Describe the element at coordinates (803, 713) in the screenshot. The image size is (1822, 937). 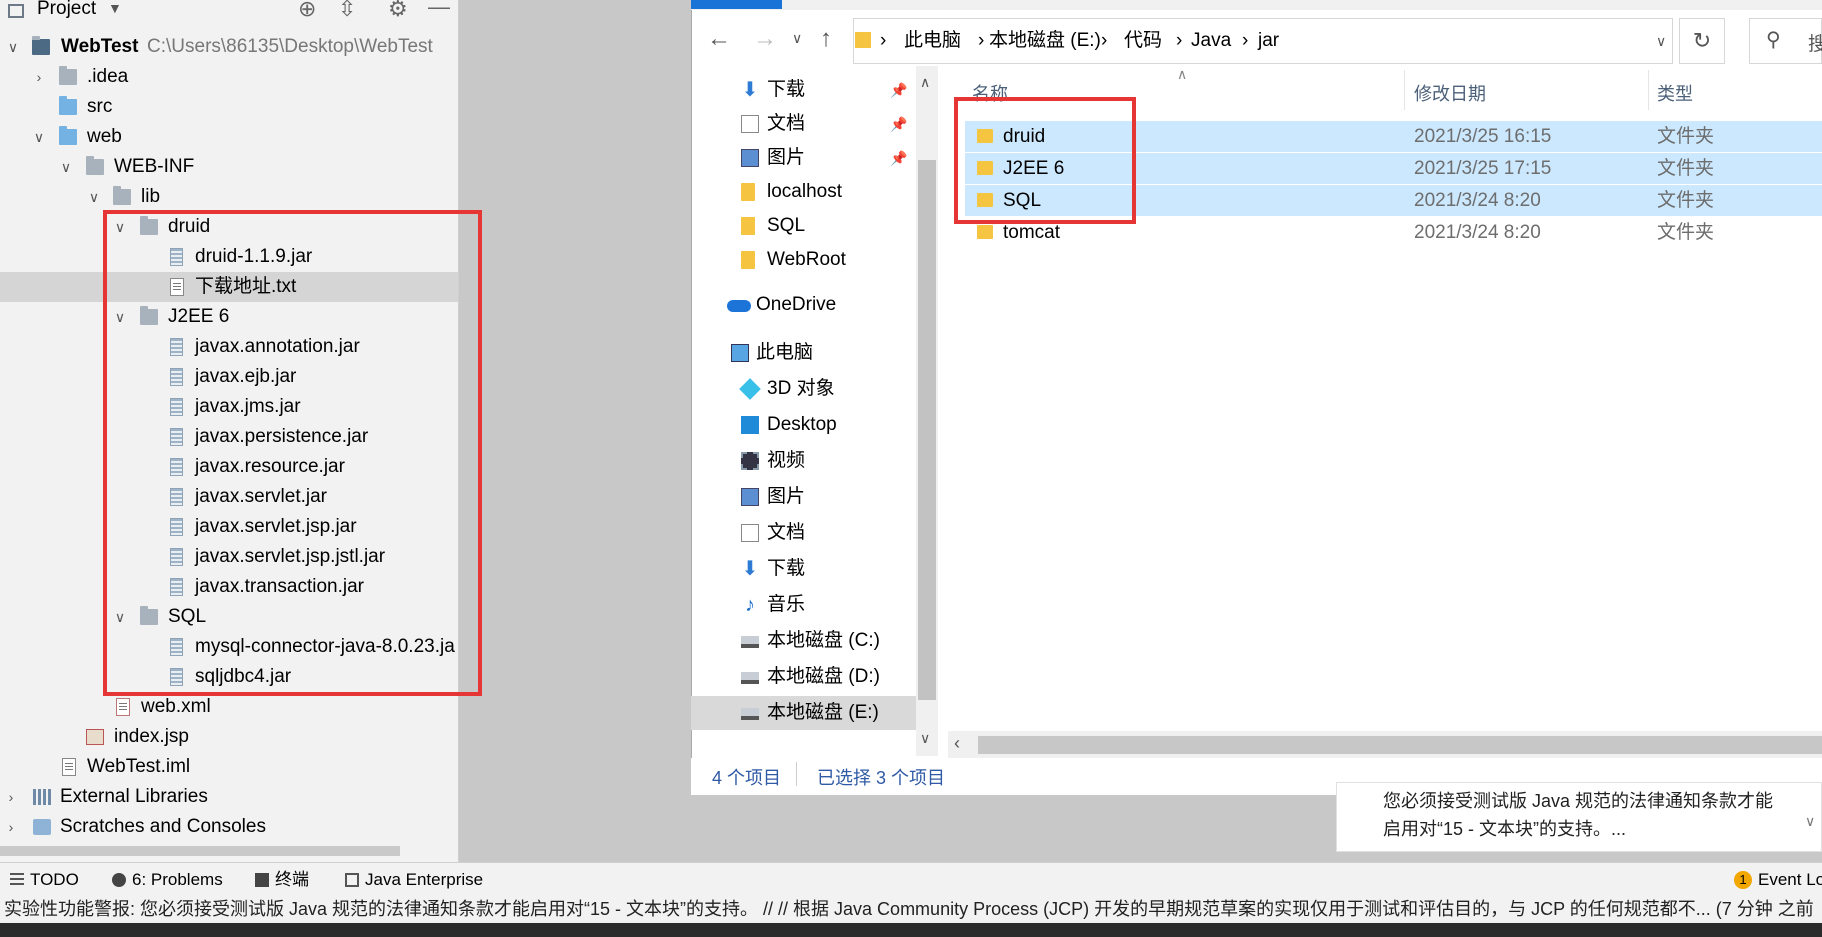
I see `nav-item-drive-e: 本地磁盘 (E:)` at that location.